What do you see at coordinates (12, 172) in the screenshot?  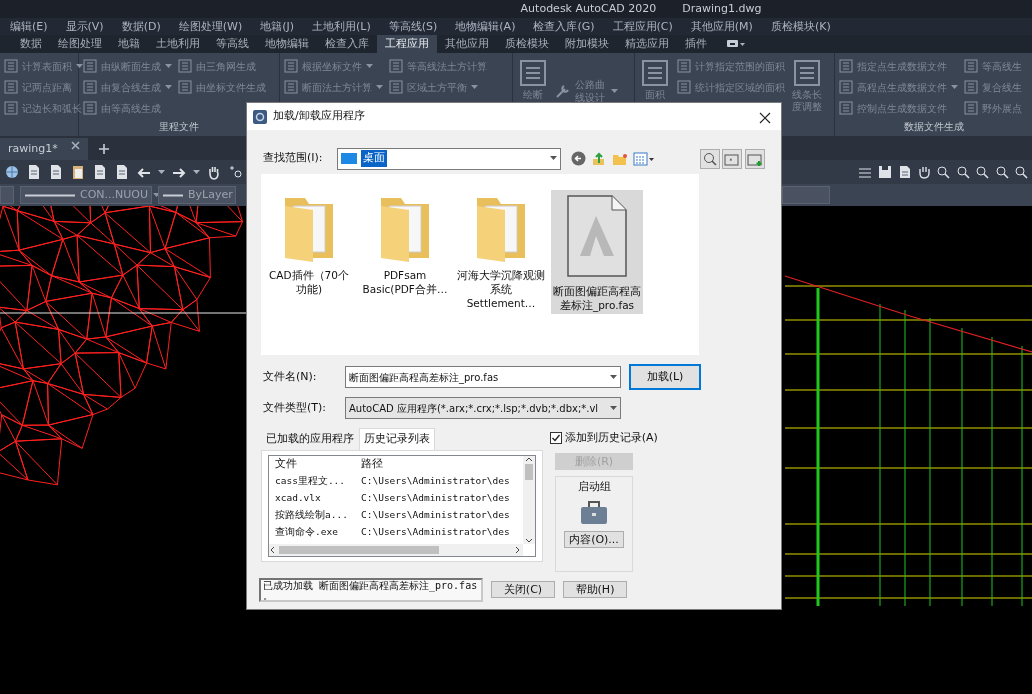 I see `globe-icon` at bounding box center [12, 172].